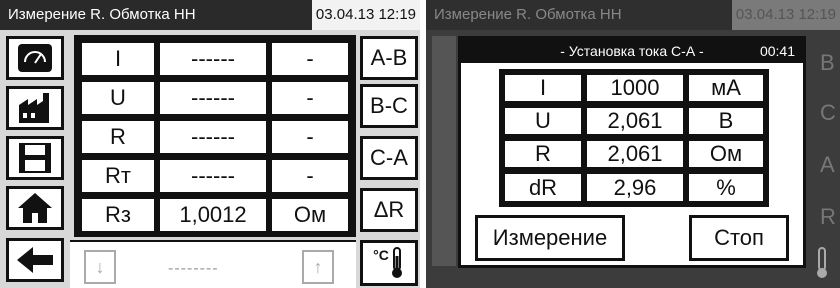 The image size is (840, 288). I want to click on dimmed-button-label: B, so click(827, 62).